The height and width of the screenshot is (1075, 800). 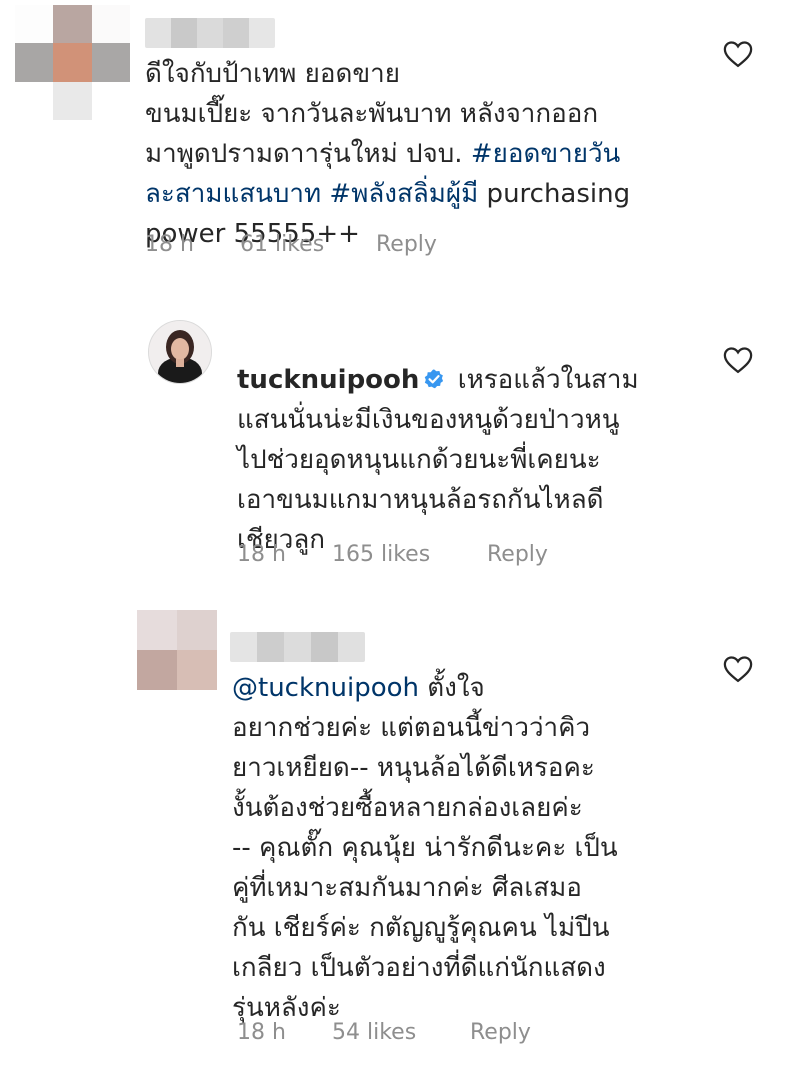 I want to click on like-count: 54 likes, so click(x=401, y=1032).